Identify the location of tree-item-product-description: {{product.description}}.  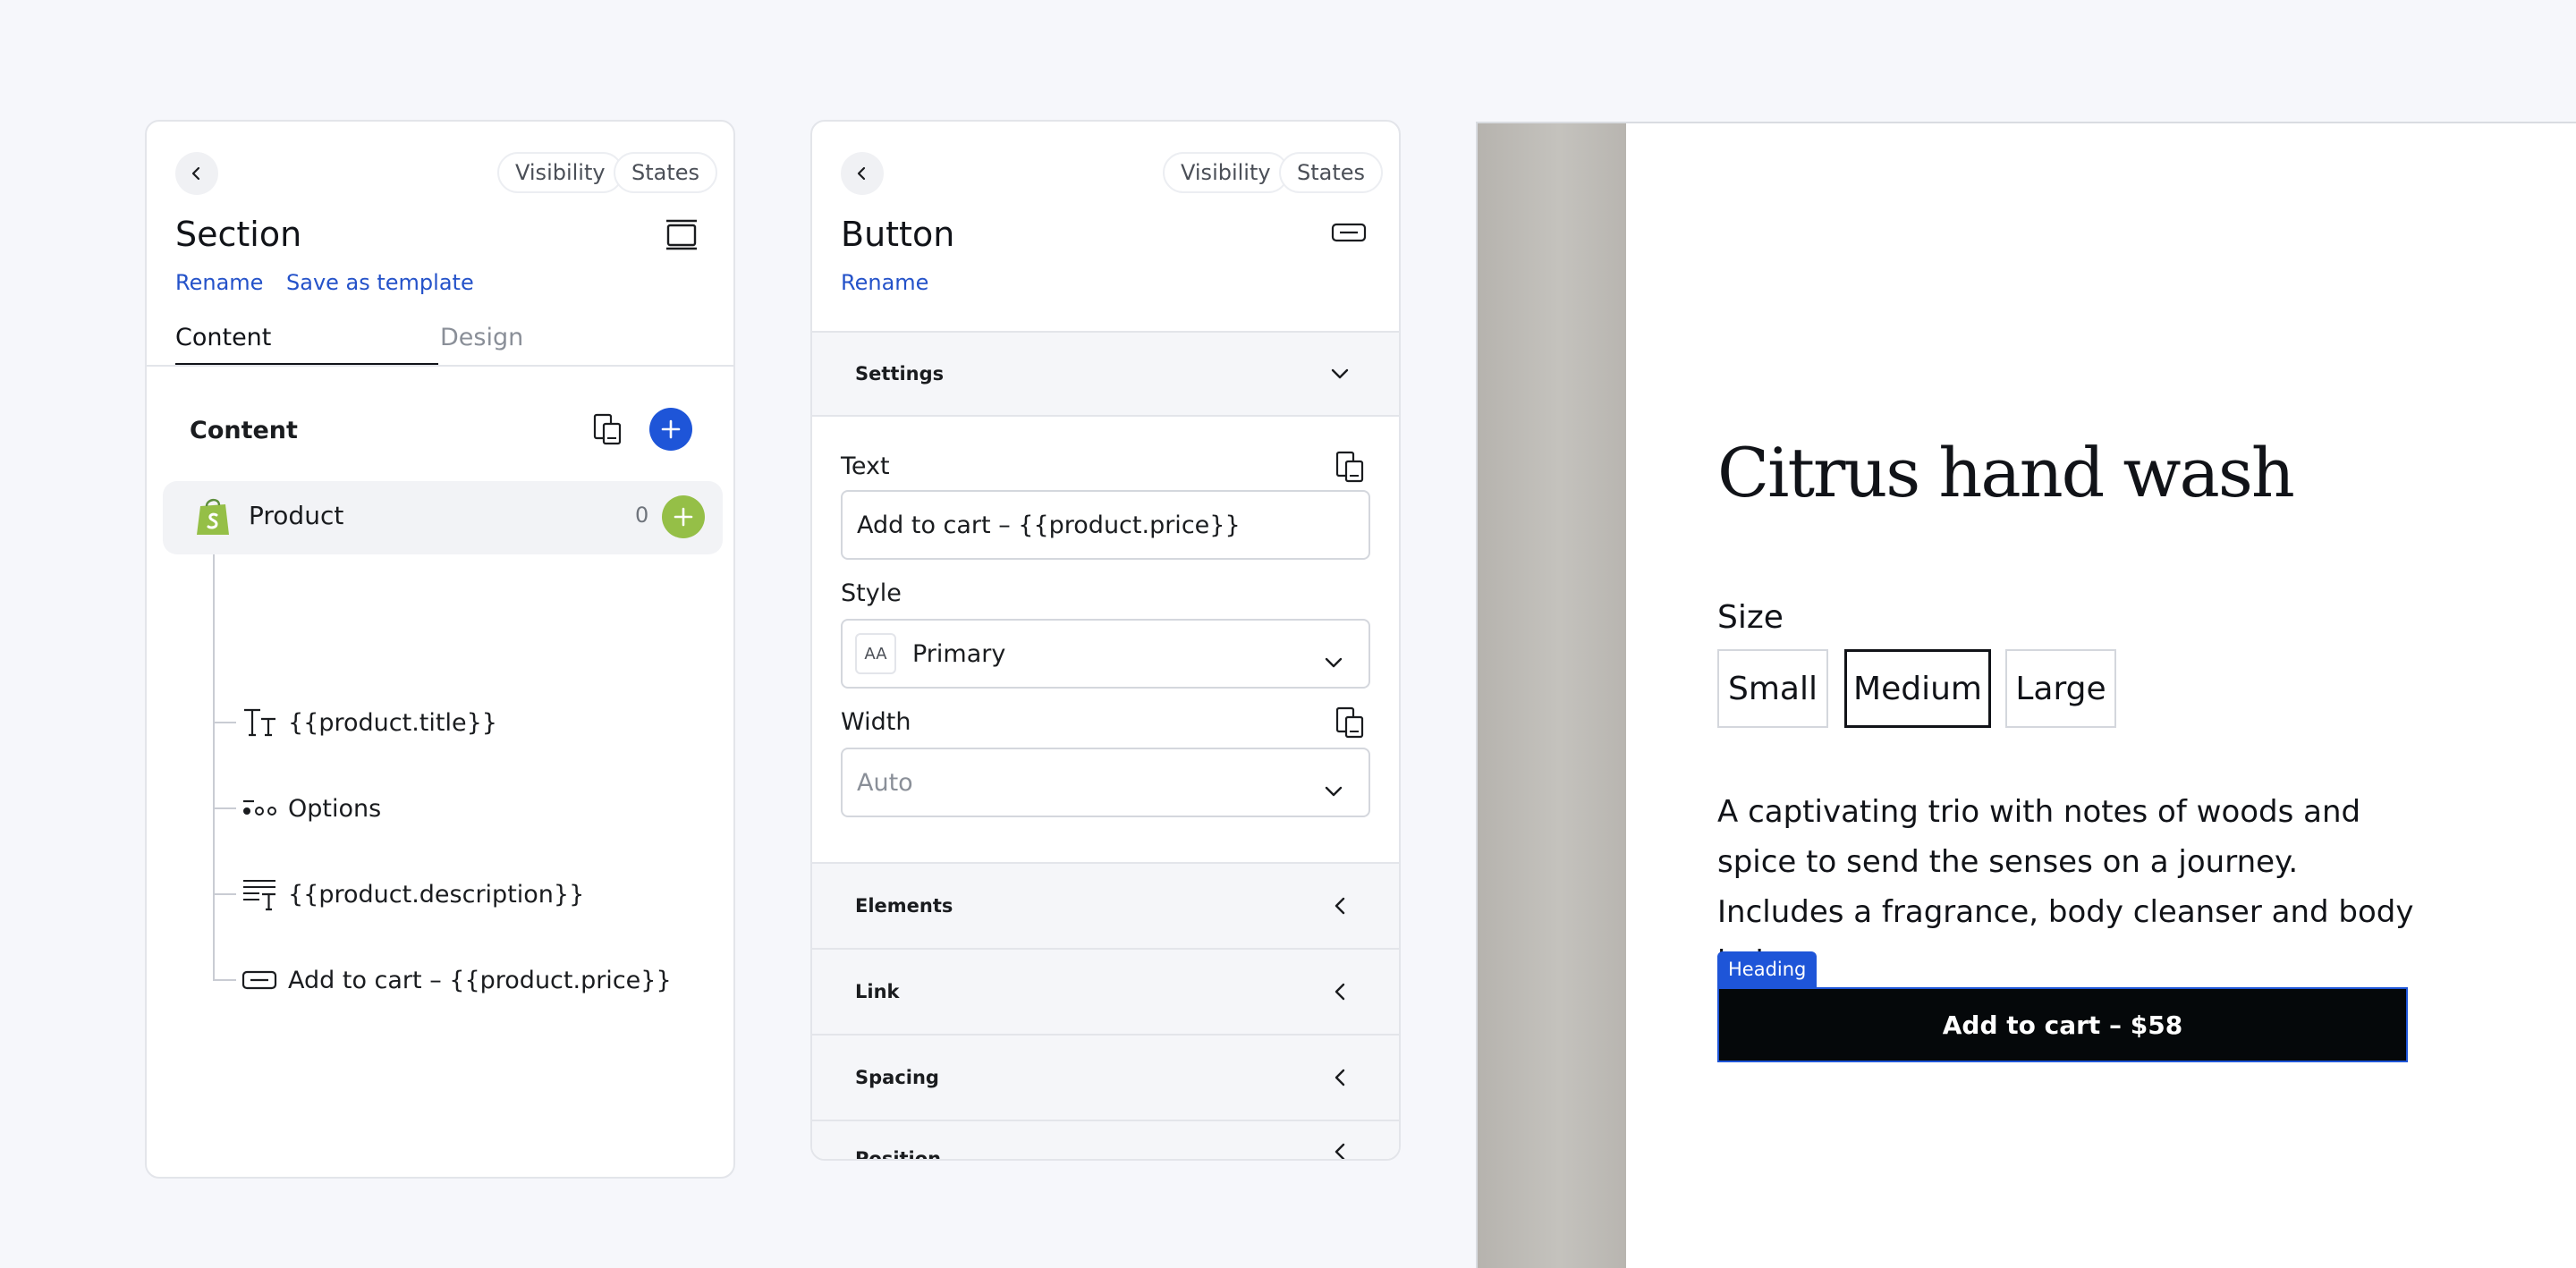
(463, 894).